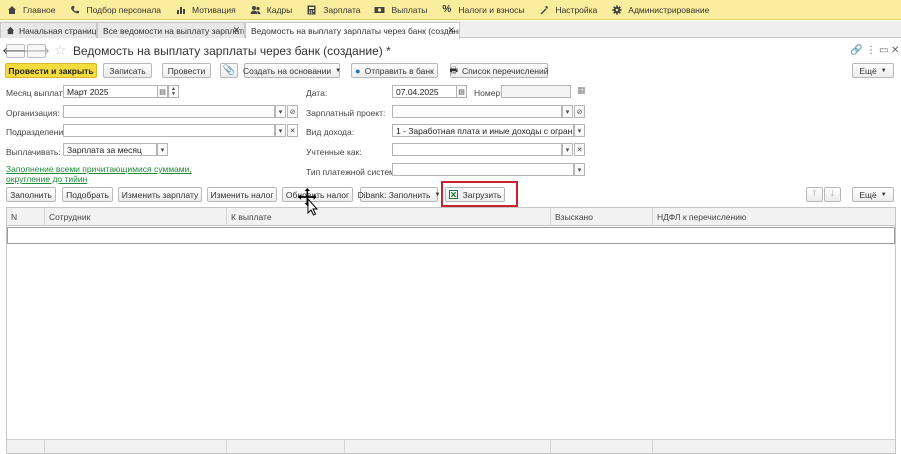 Image resolution: width=901 pixels, height=454 pixels. I want to click on payment-system-field, so click(483, 169).